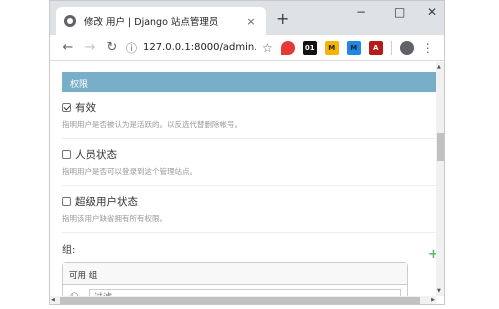  What do you see at coordinates (53, 300) in the screenshot?
I see `scroll-left-icon: ◀` at bounding box center [53, 300].